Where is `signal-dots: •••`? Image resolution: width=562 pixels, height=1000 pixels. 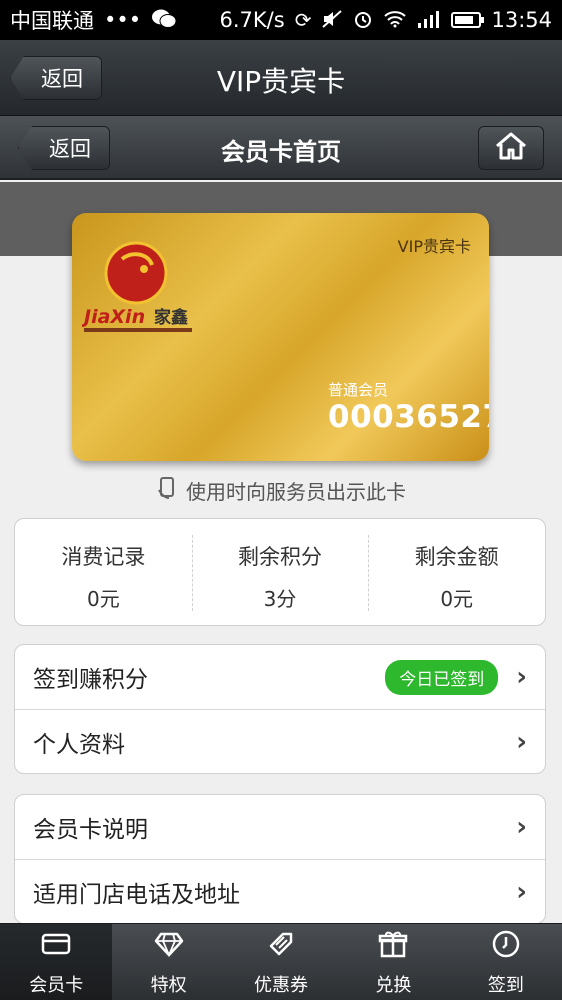
signal-dots: ••• is located at coordinates (123, 20).